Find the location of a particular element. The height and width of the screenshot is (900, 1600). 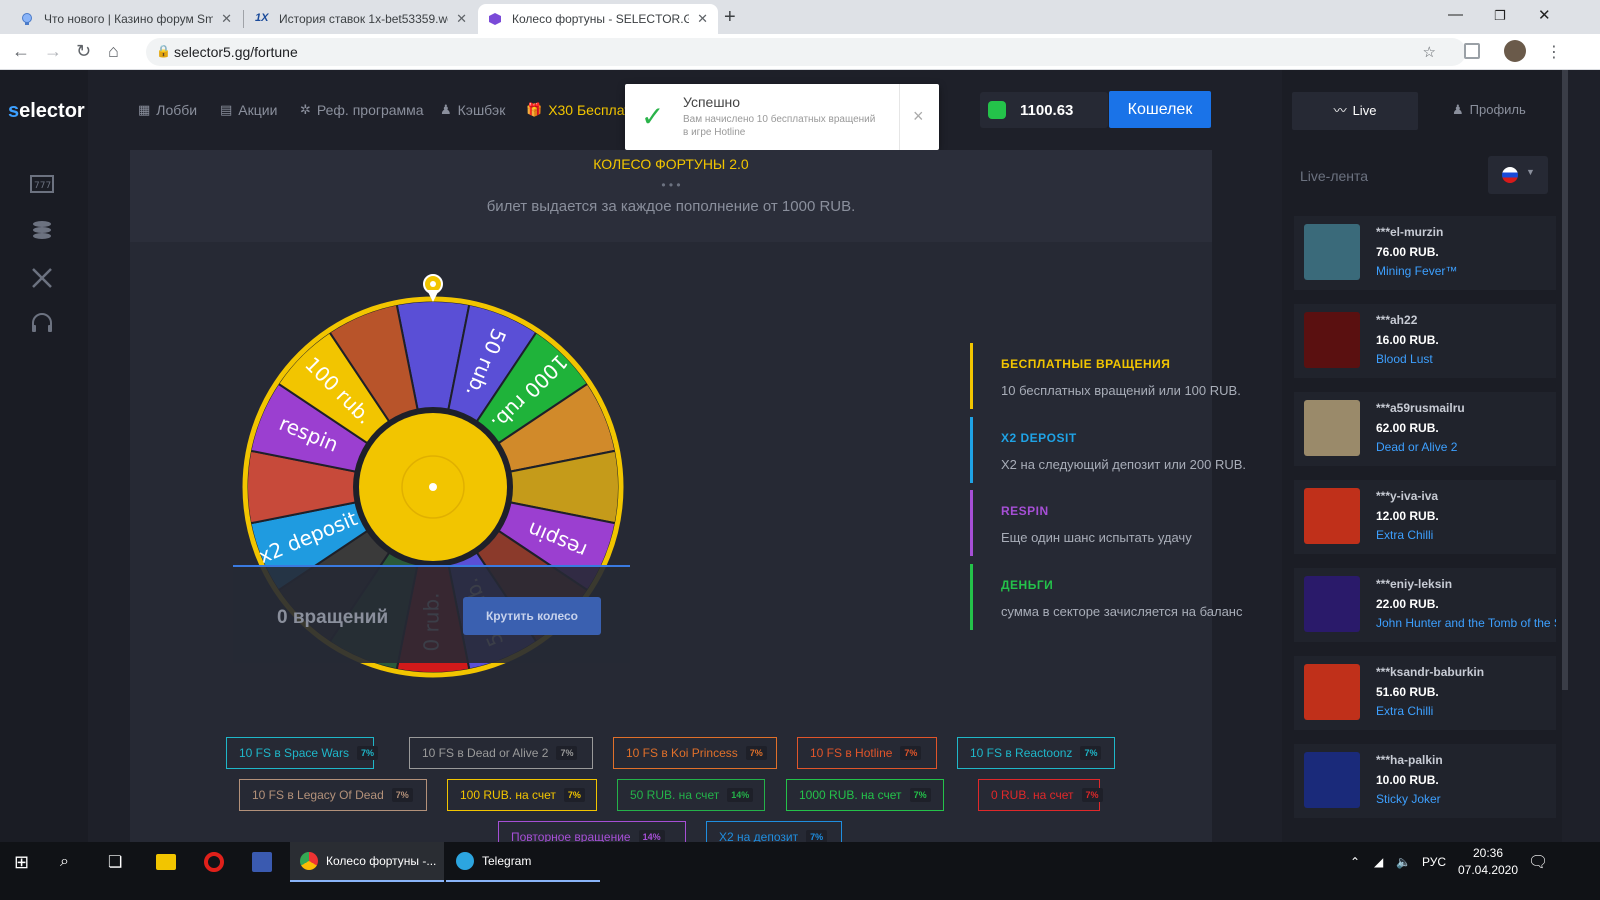

prize-chip: 10 FS в Reactoonz 7% is located at coordinates (1036, 753).